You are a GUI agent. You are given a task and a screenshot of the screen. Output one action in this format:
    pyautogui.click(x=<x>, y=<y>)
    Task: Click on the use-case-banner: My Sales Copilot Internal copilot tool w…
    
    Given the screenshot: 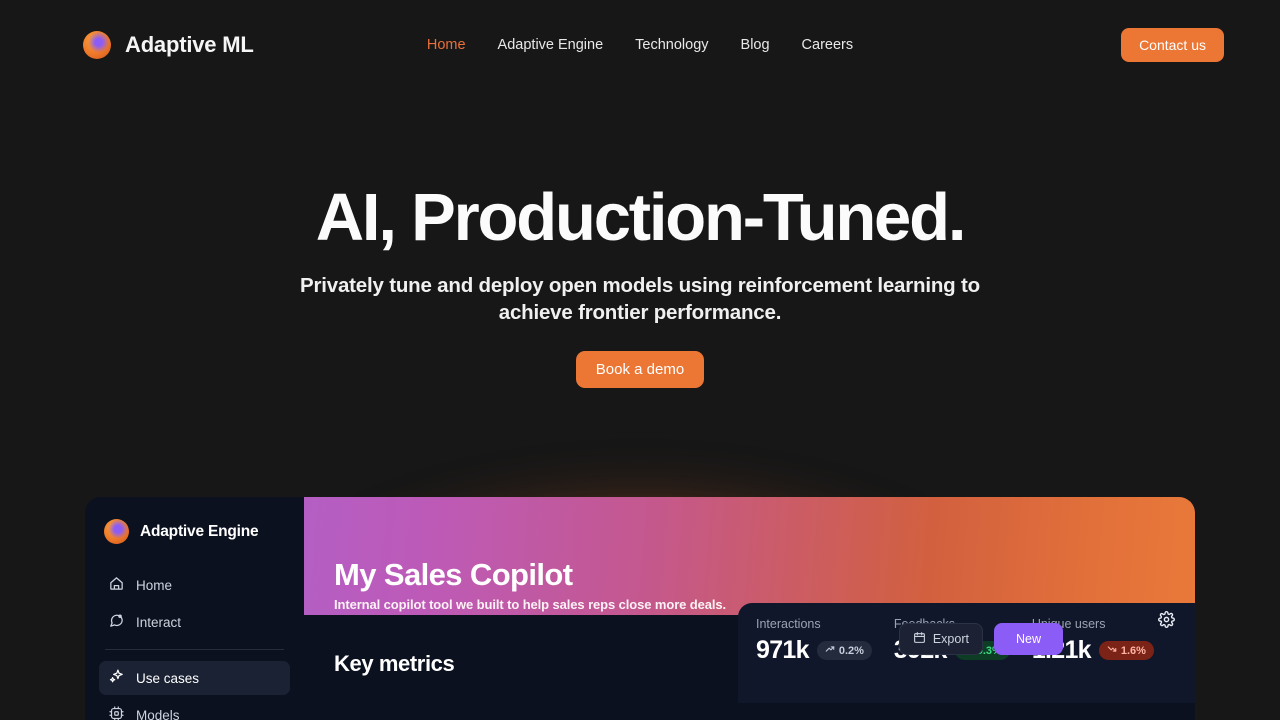 What is the action you would take?
    pyautogui.click(x=749, y=556)
    